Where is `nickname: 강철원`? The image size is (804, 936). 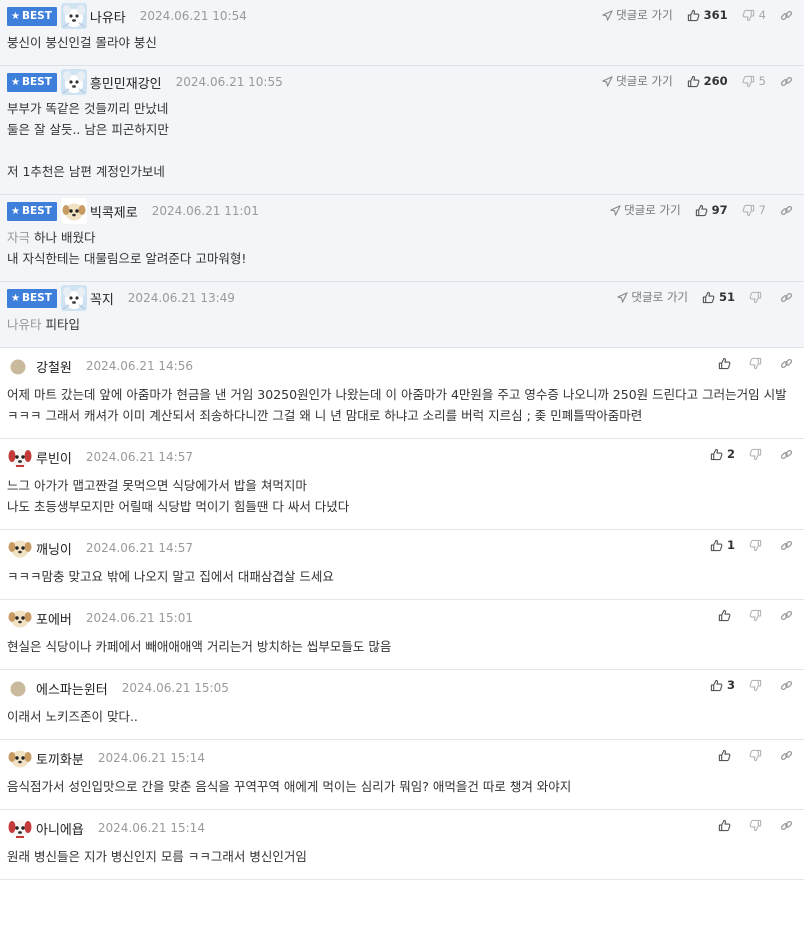 nickname: 강철원 is located at coordinates (54, 366).